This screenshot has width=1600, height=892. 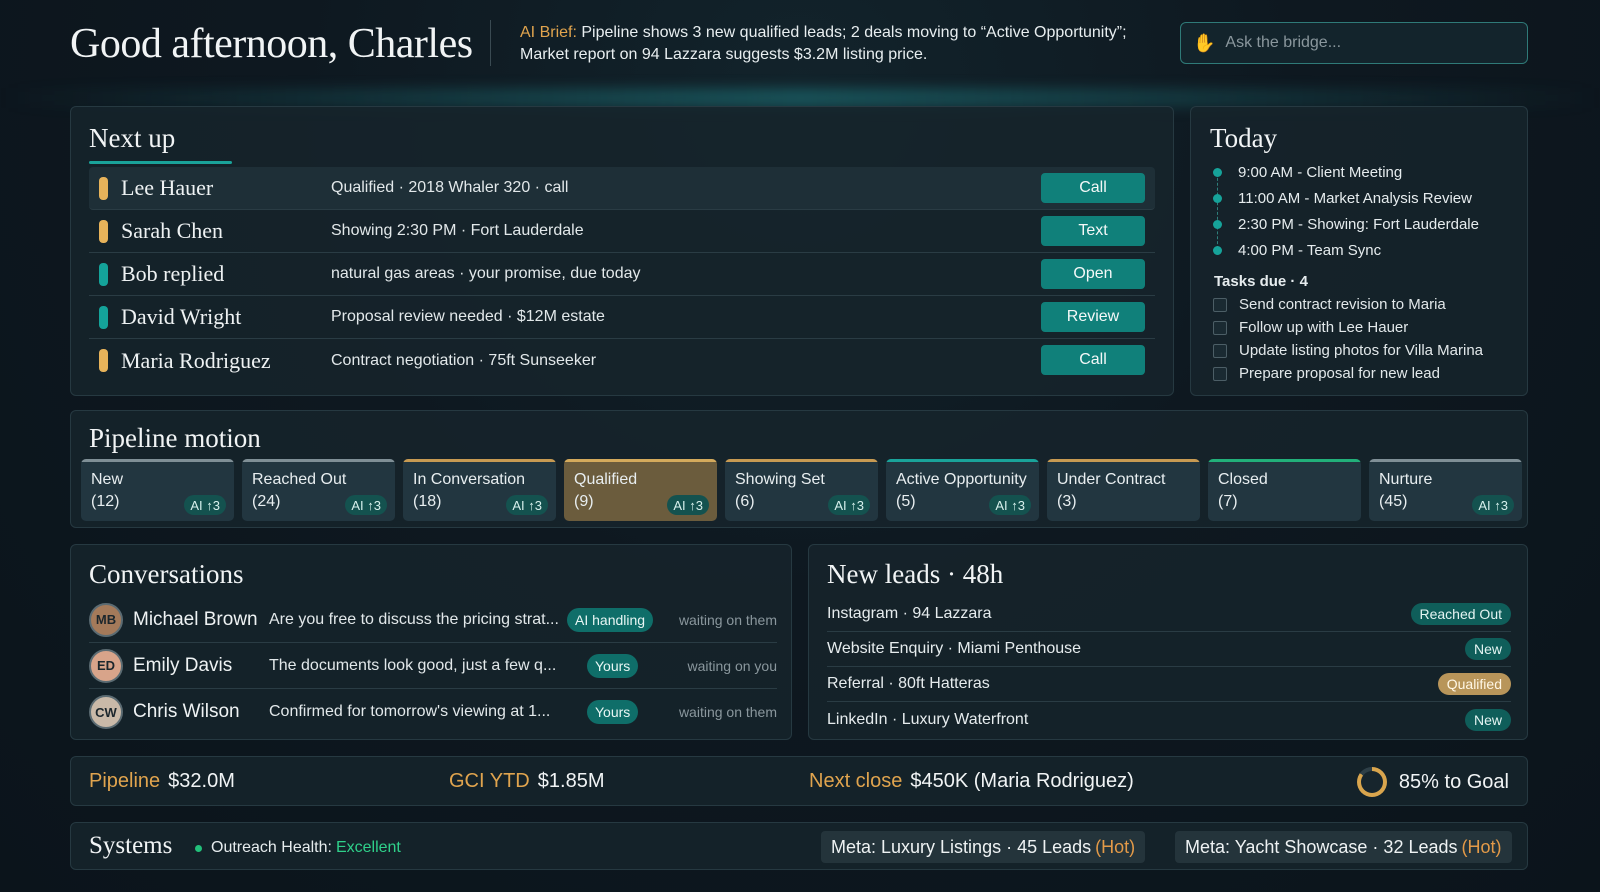 What do you see at coordinates (606, 479) in the screenshot?
I see `stage-label: Qualified` at bounding box center [606, 479].